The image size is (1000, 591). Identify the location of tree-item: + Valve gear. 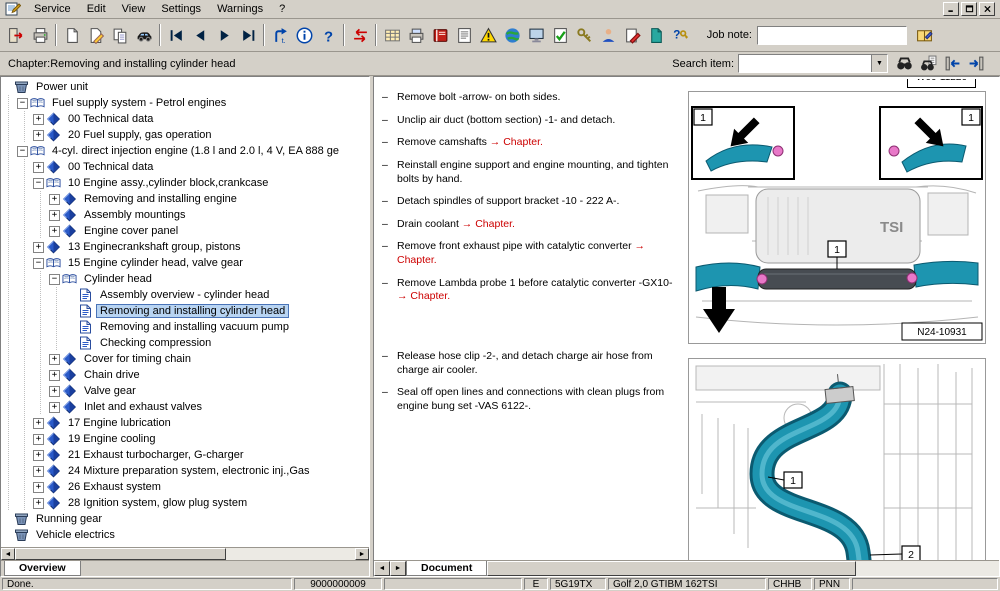
(185, 391).